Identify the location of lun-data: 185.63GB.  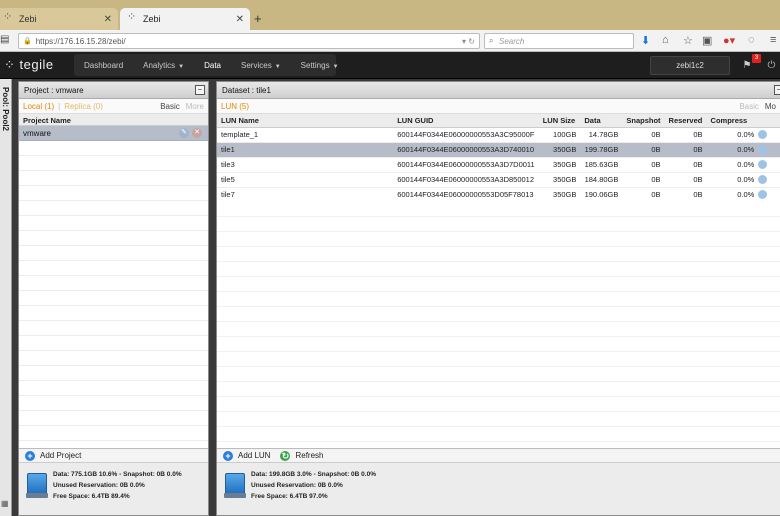
(601, 165).